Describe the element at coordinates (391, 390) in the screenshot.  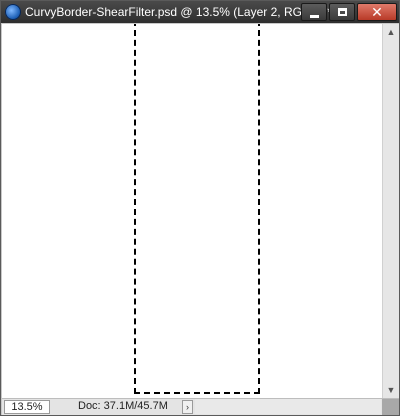
I see `scroll-down-icon: ▼` at that location.